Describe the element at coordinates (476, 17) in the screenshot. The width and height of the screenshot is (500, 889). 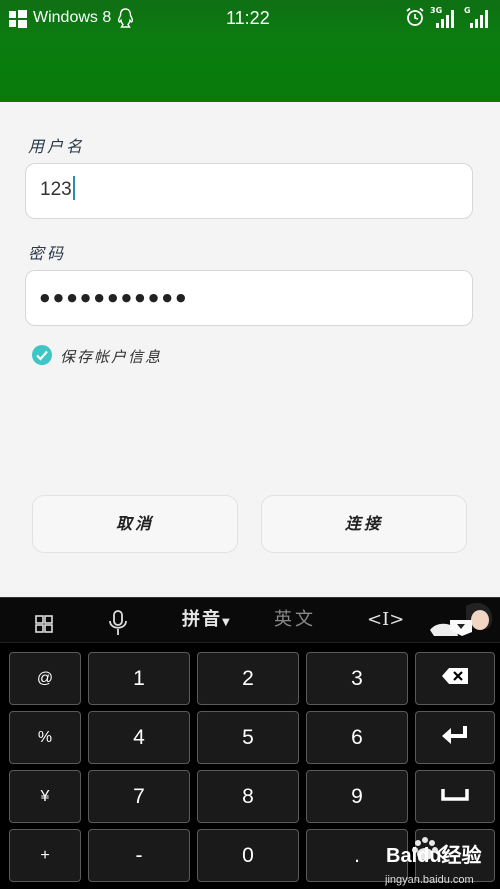
I see `signal-icon: G` at that location.